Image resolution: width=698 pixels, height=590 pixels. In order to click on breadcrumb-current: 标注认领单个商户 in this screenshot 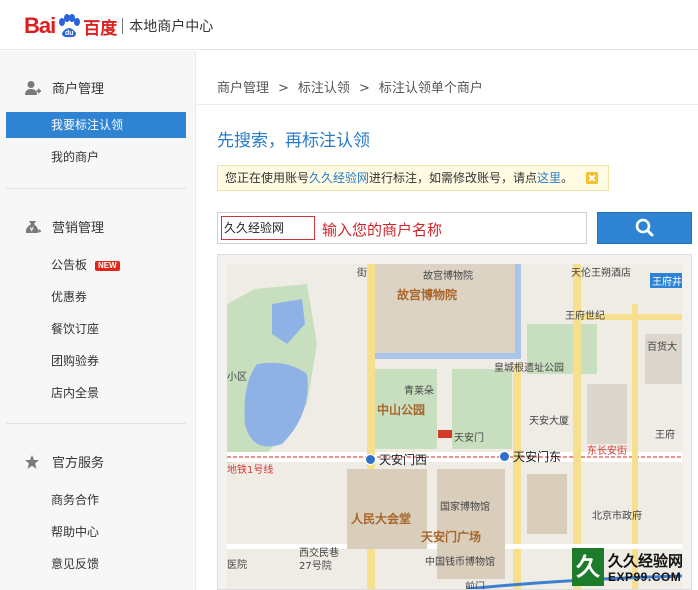, I will do `click(430, 88)`.